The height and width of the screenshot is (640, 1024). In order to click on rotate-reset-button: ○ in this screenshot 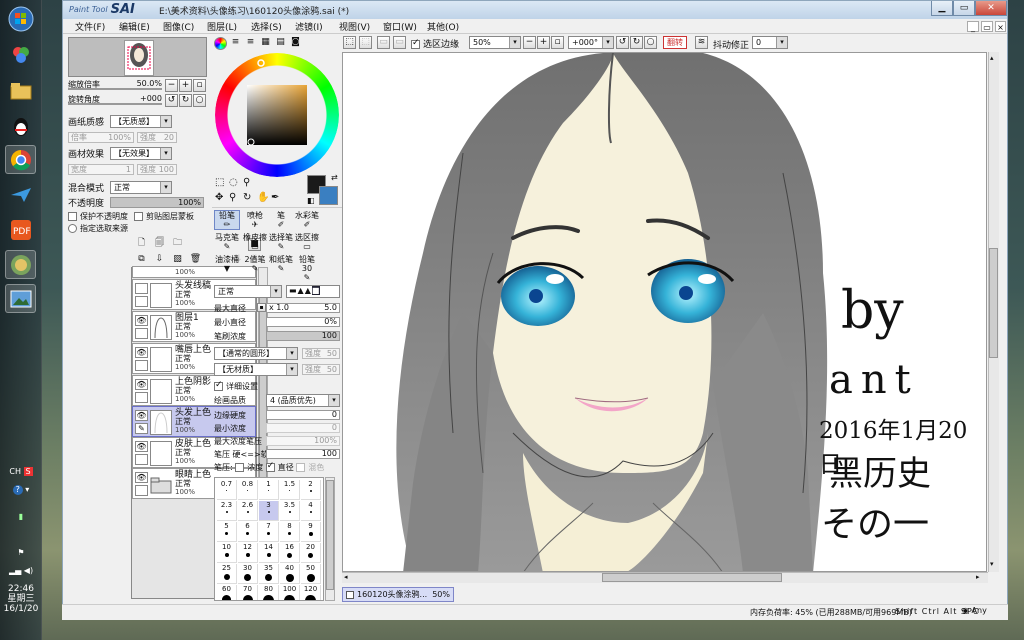, I will do `click(199, 100)`.